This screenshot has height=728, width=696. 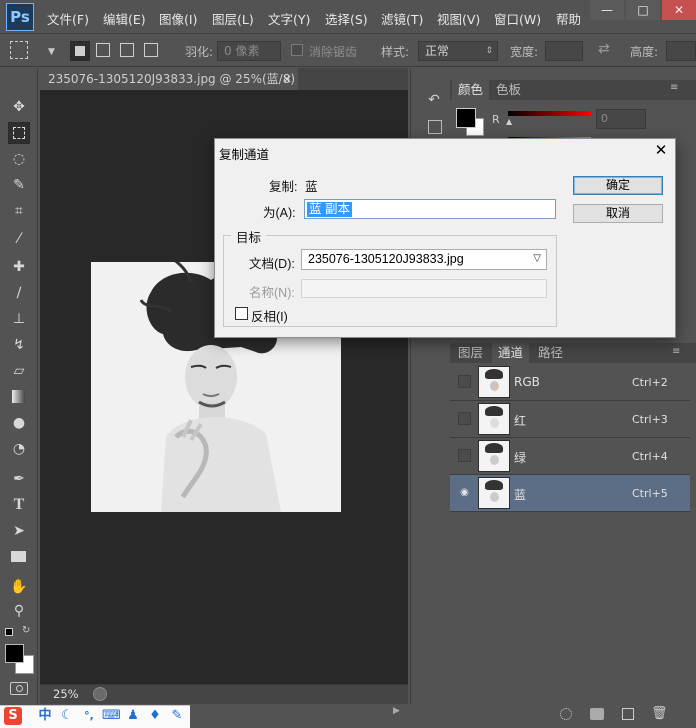 I want to click on sogou-logo-icon: S, so click(x=13, y=716).